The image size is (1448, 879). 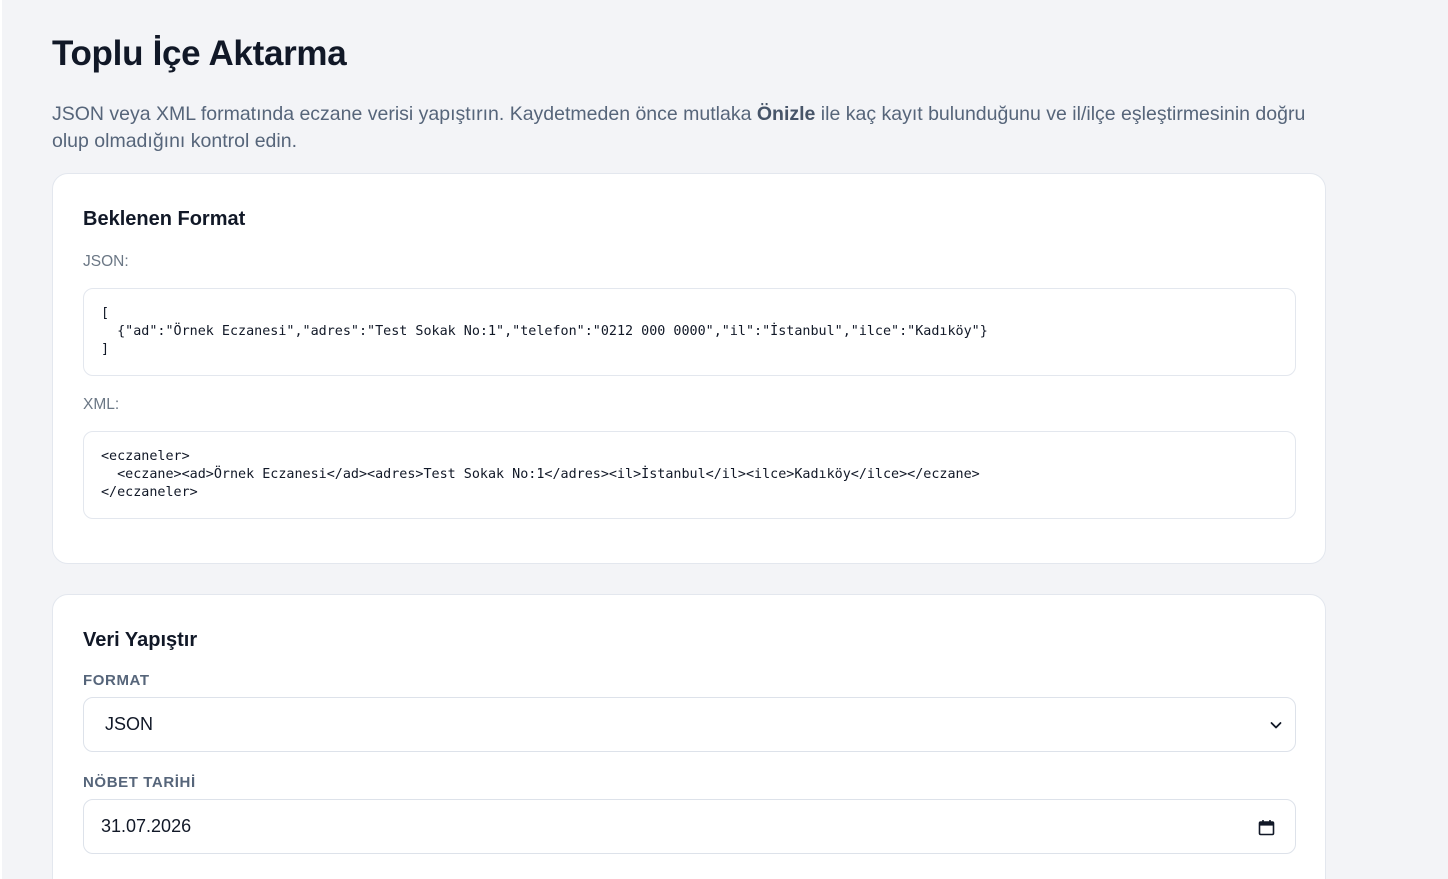 What do you see at coordinates (139, 782) in the screenshot?
I see `duty-date-field-label: NÖBET TARİHİ` at bounding box center [139, 782].